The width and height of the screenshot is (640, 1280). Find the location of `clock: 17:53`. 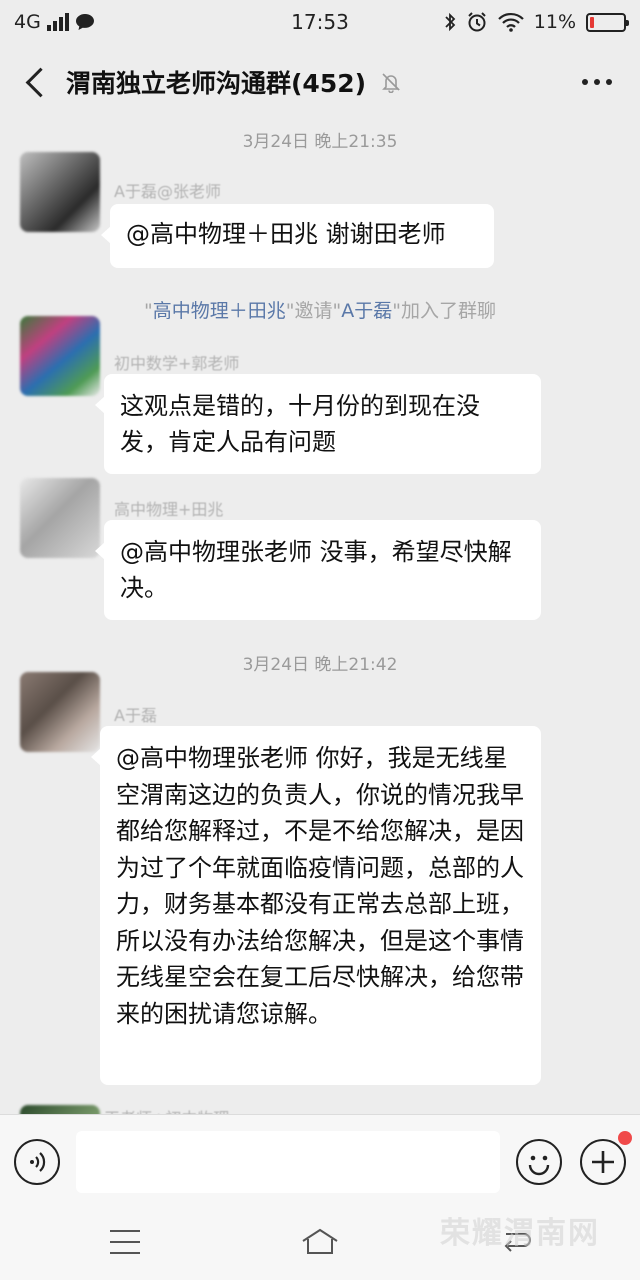

clock: 17:53 is located at coordinates (320, 22).